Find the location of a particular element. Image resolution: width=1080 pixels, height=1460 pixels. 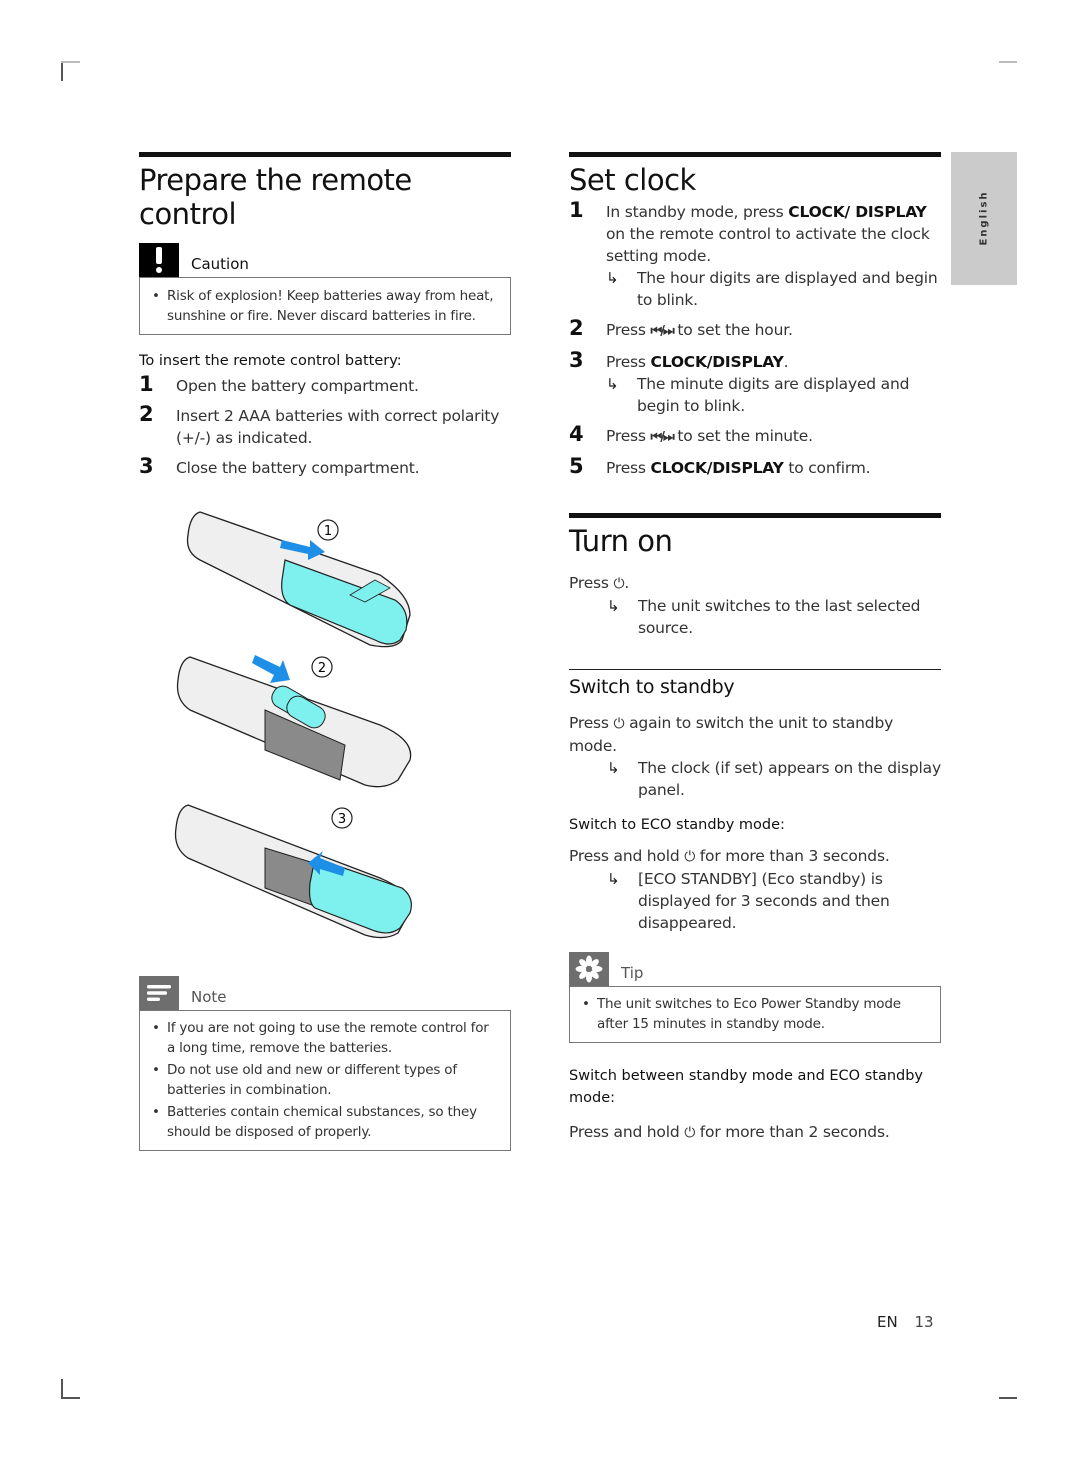

battery-step: 1 Open the battery compartment. is located at coordinates (279, 384).